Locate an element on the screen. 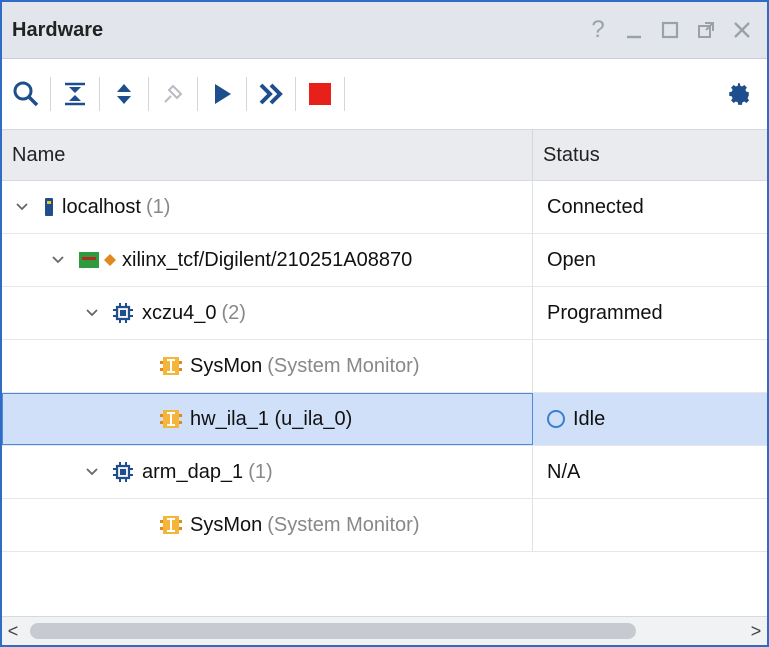 Image resolution: width=769 pixels, height=647 pixels. ila-icon is located at coordinates (171, 419).